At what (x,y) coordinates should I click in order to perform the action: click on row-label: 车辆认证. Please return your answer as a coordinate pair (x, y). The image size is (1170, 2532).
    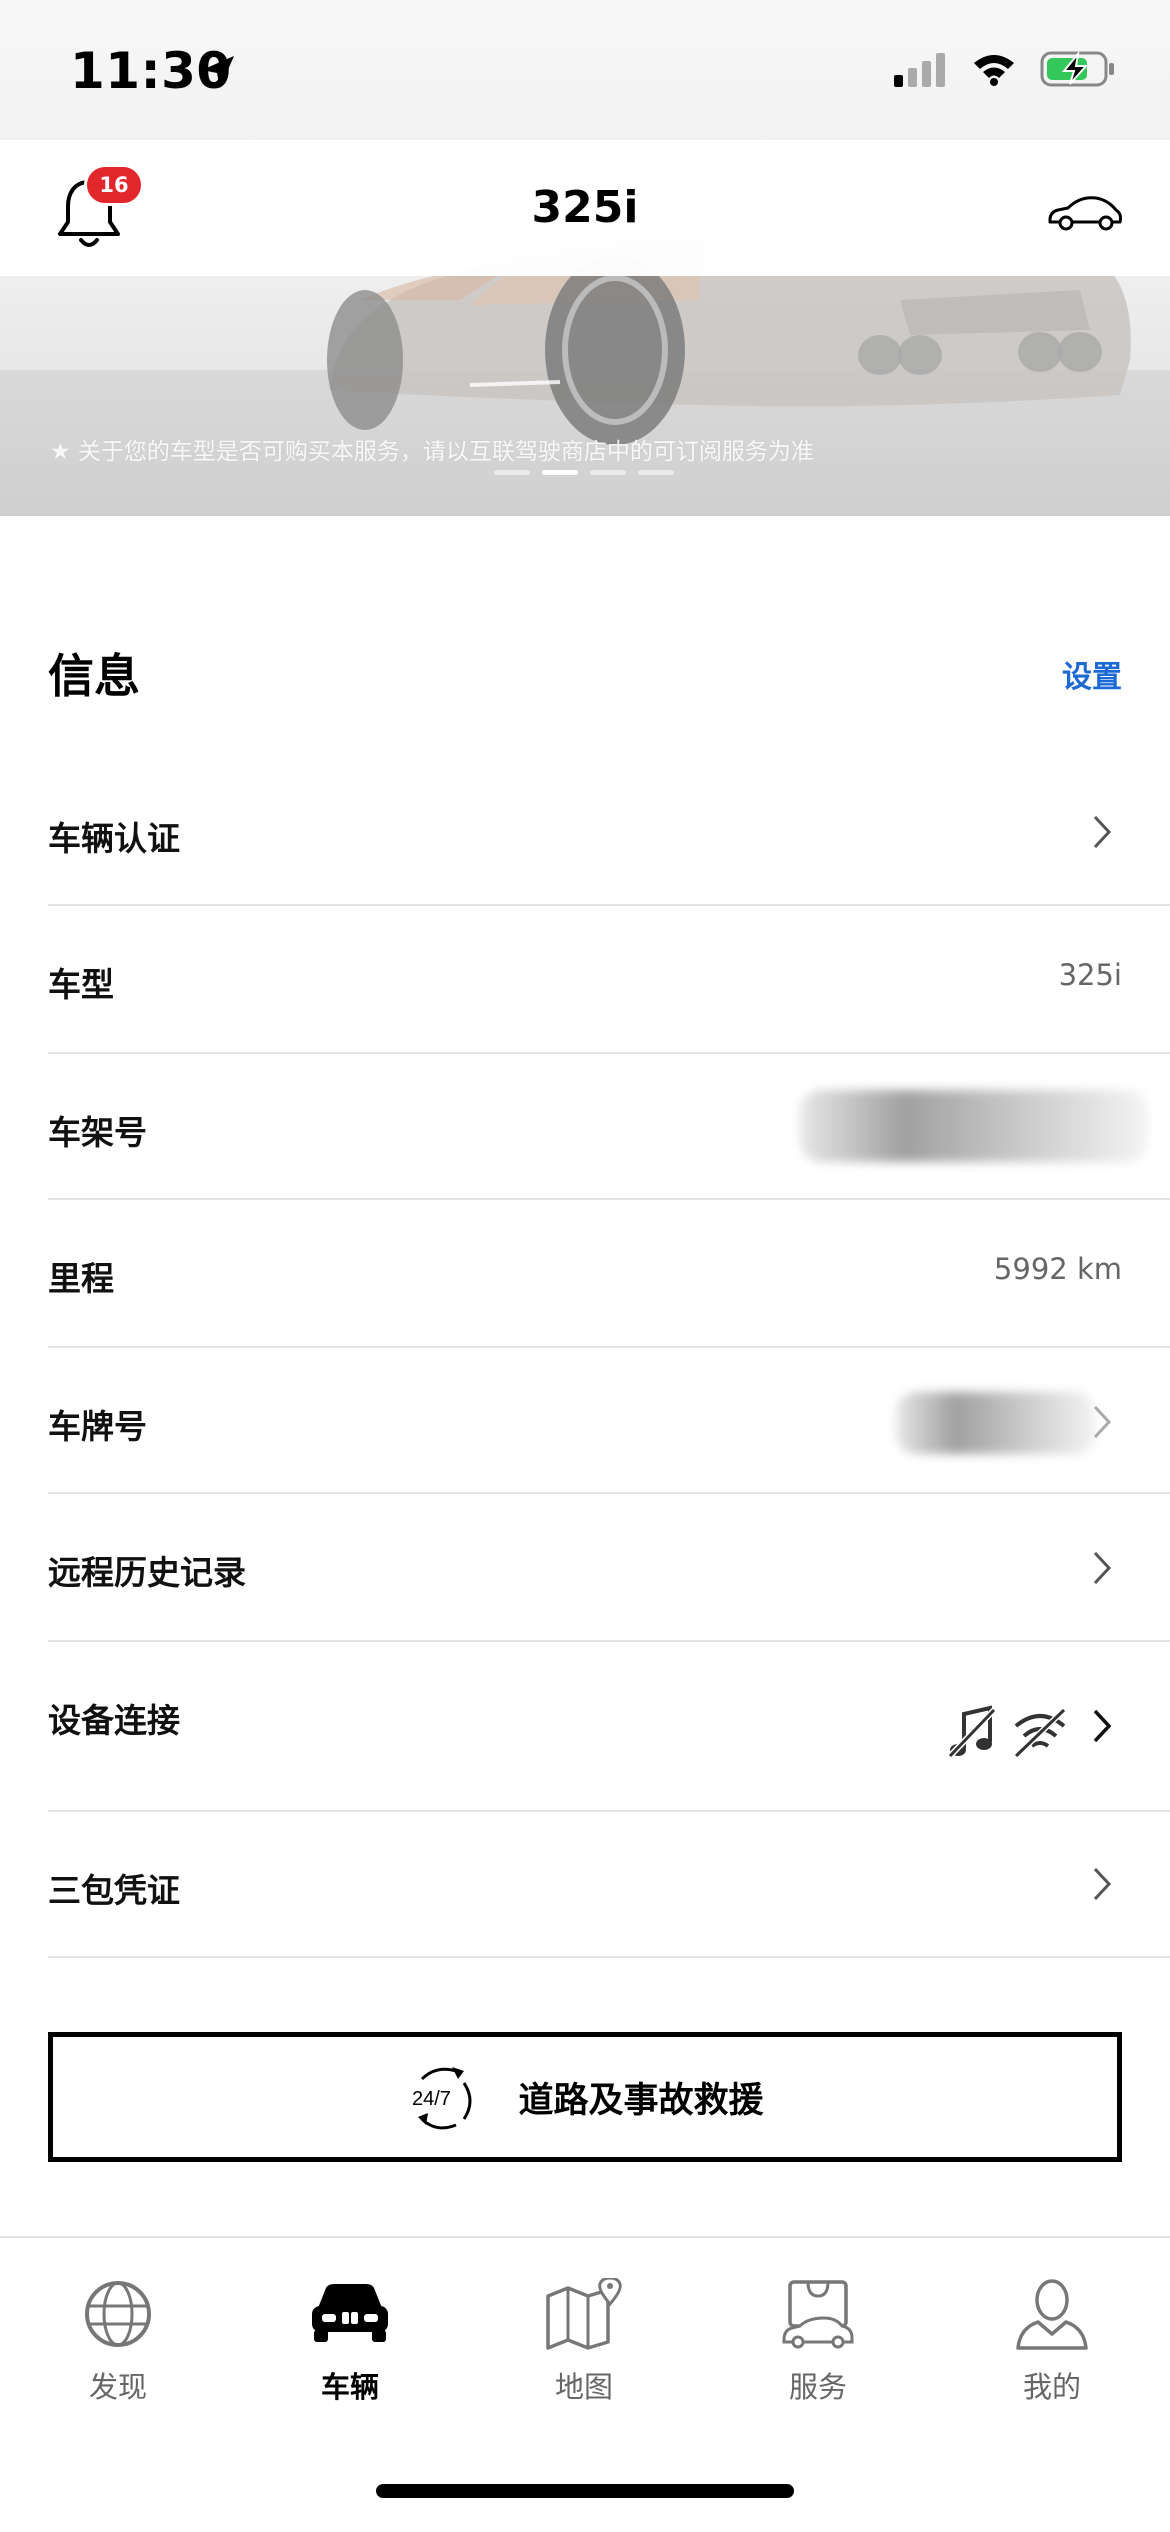
    Looking at the image, I should click on (114, 838).